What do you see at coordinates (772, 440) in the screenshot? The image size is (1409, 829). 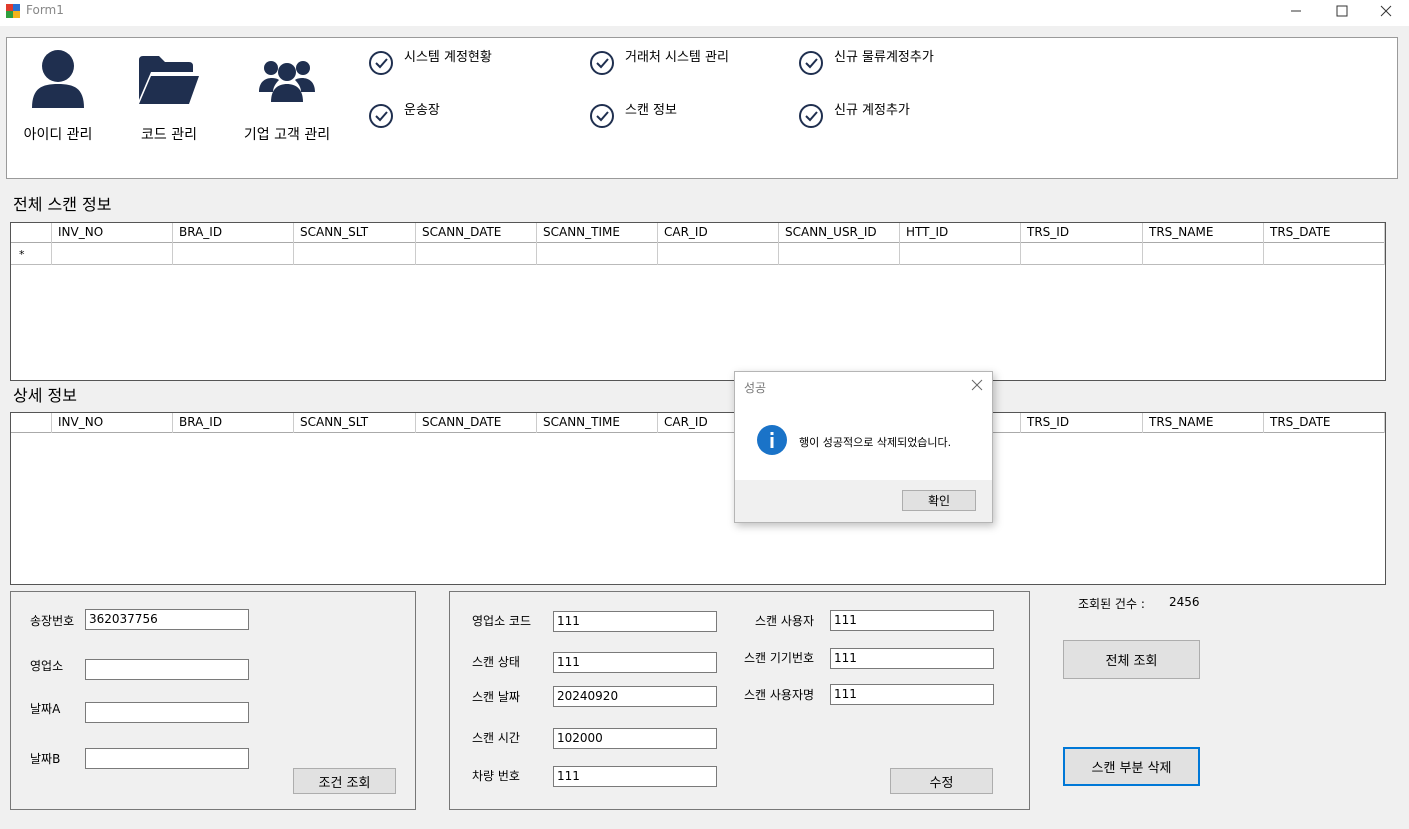 I see `info-icon` at bounding box center [772, 440].